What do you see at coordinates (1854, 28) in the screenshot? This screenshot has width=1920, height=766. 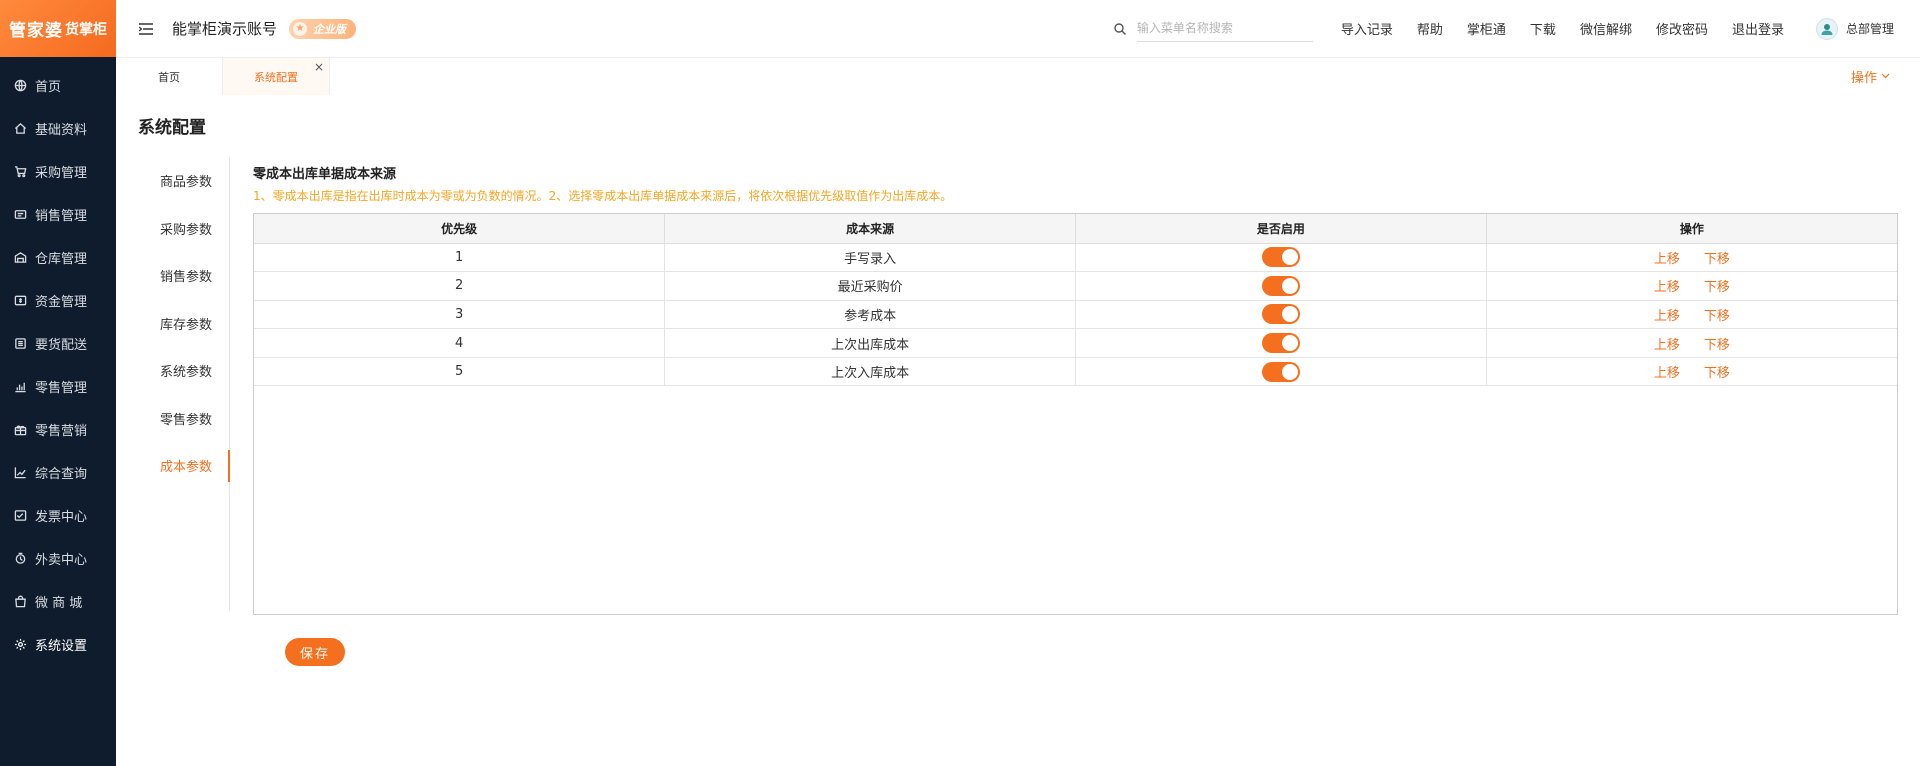 I see `user-menu: 总部管理` at bounding box center [1854, 28].